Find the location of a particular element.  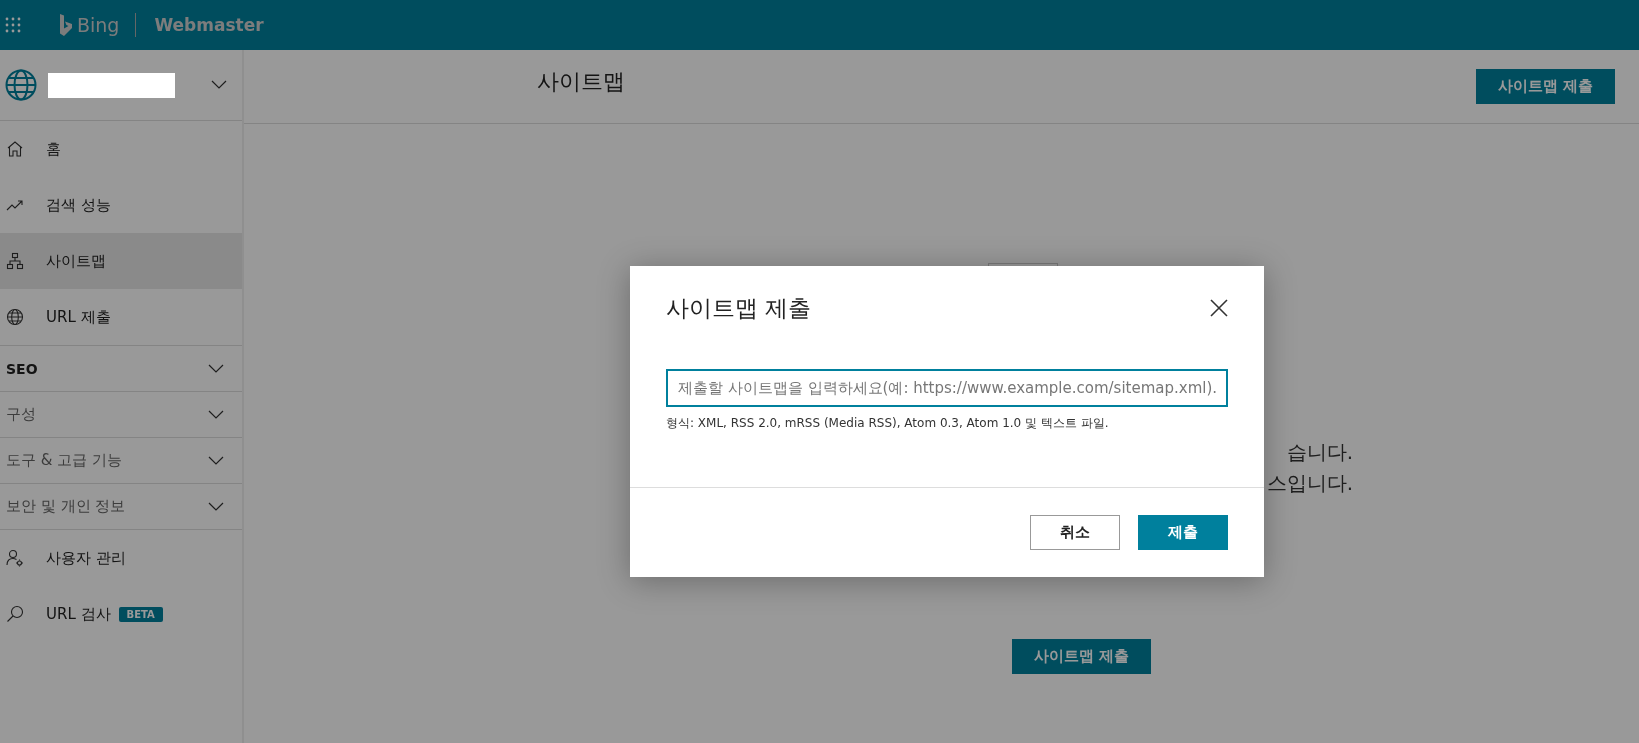

empty-state-text: 스입니다. is located at coordinates (1309, 483).